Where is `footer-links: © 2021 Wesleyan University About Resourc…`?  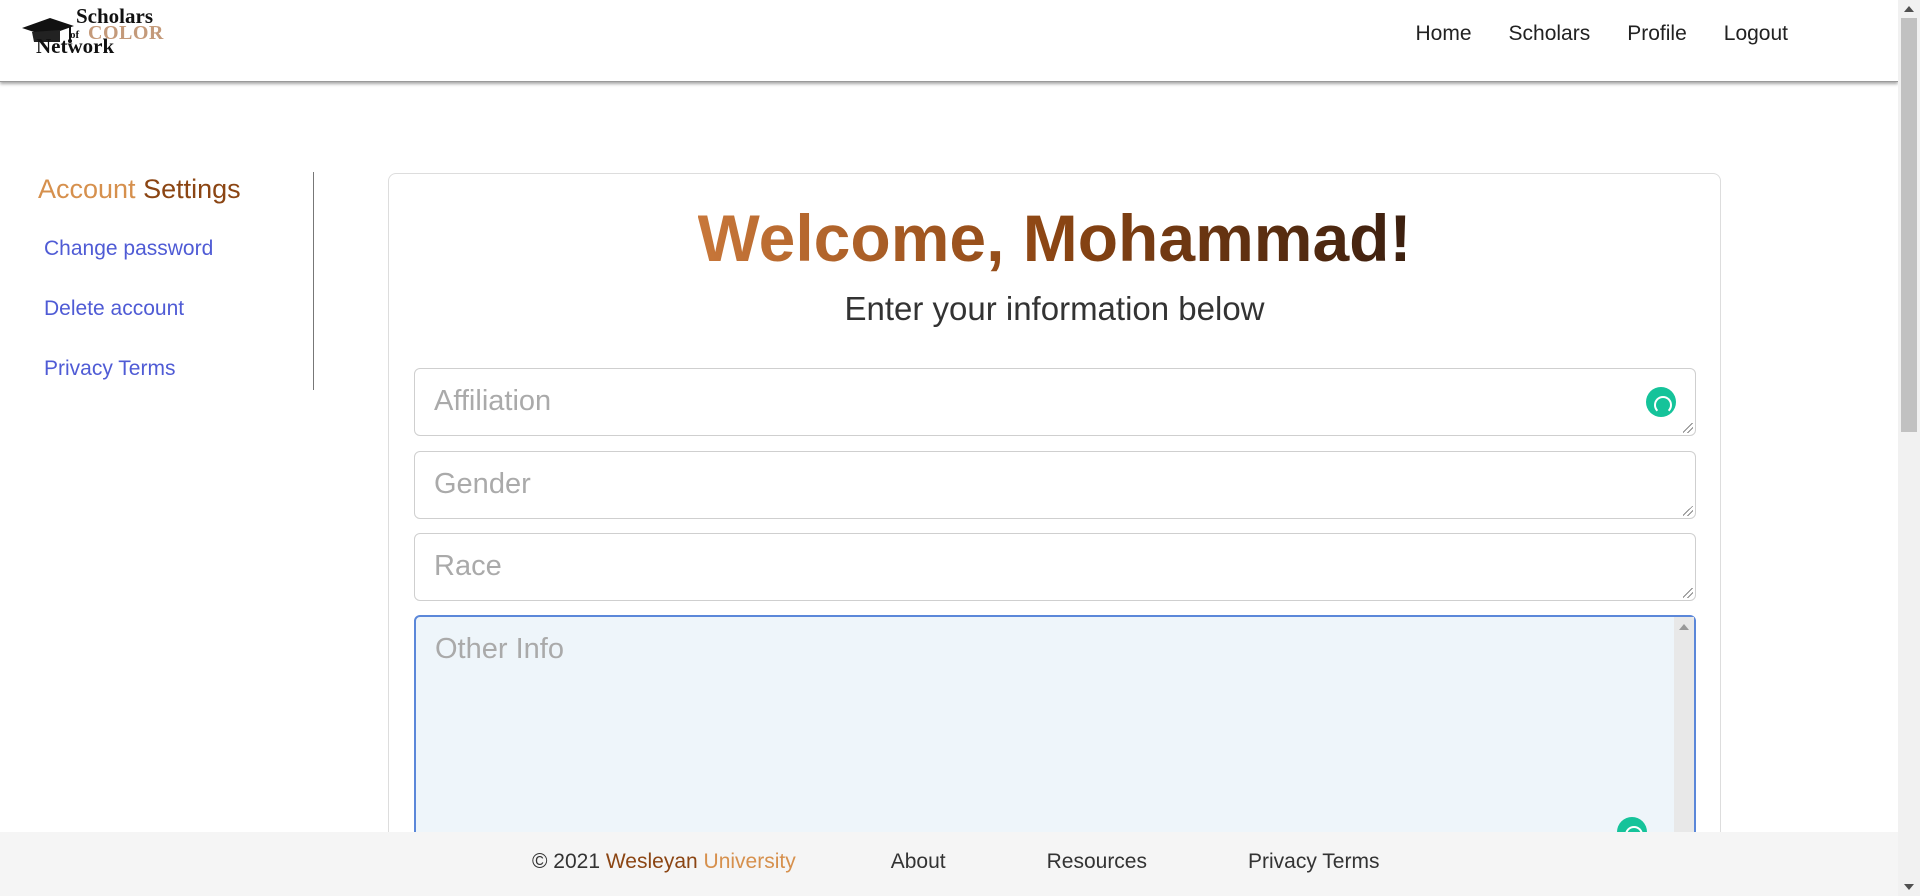 footer-links: © 2021 Wesleyan University About Resourc… is located at coordinates (955, 862).